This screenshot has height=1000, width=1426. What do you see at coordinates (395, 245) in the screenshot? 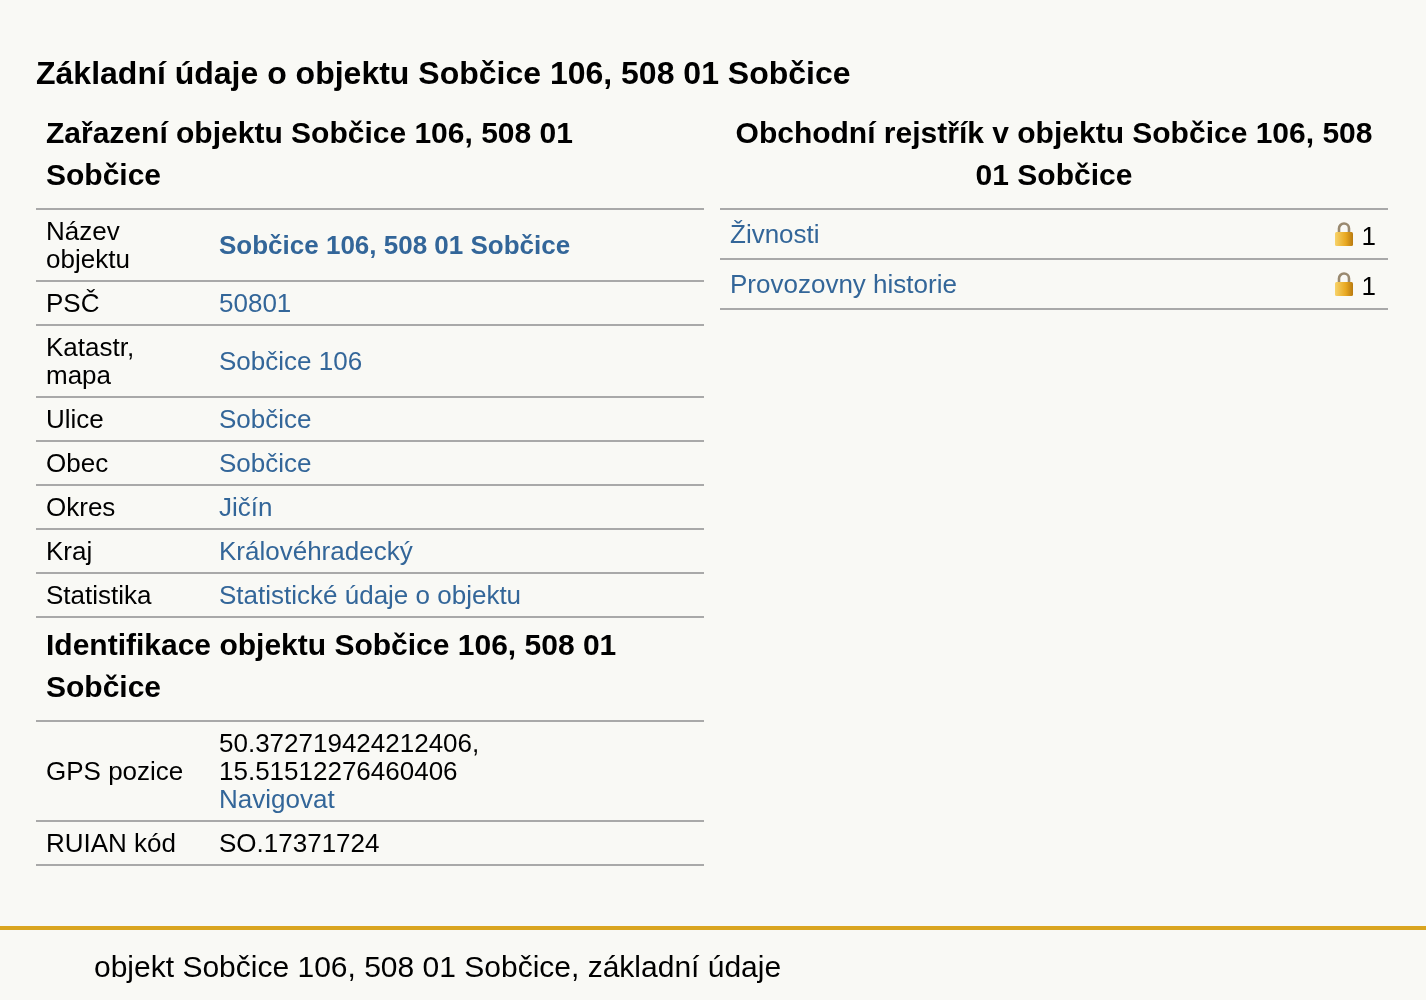
I see `value-link: Sobčice 106, 508 01 Sobčice` at bounding box center [395, 245].